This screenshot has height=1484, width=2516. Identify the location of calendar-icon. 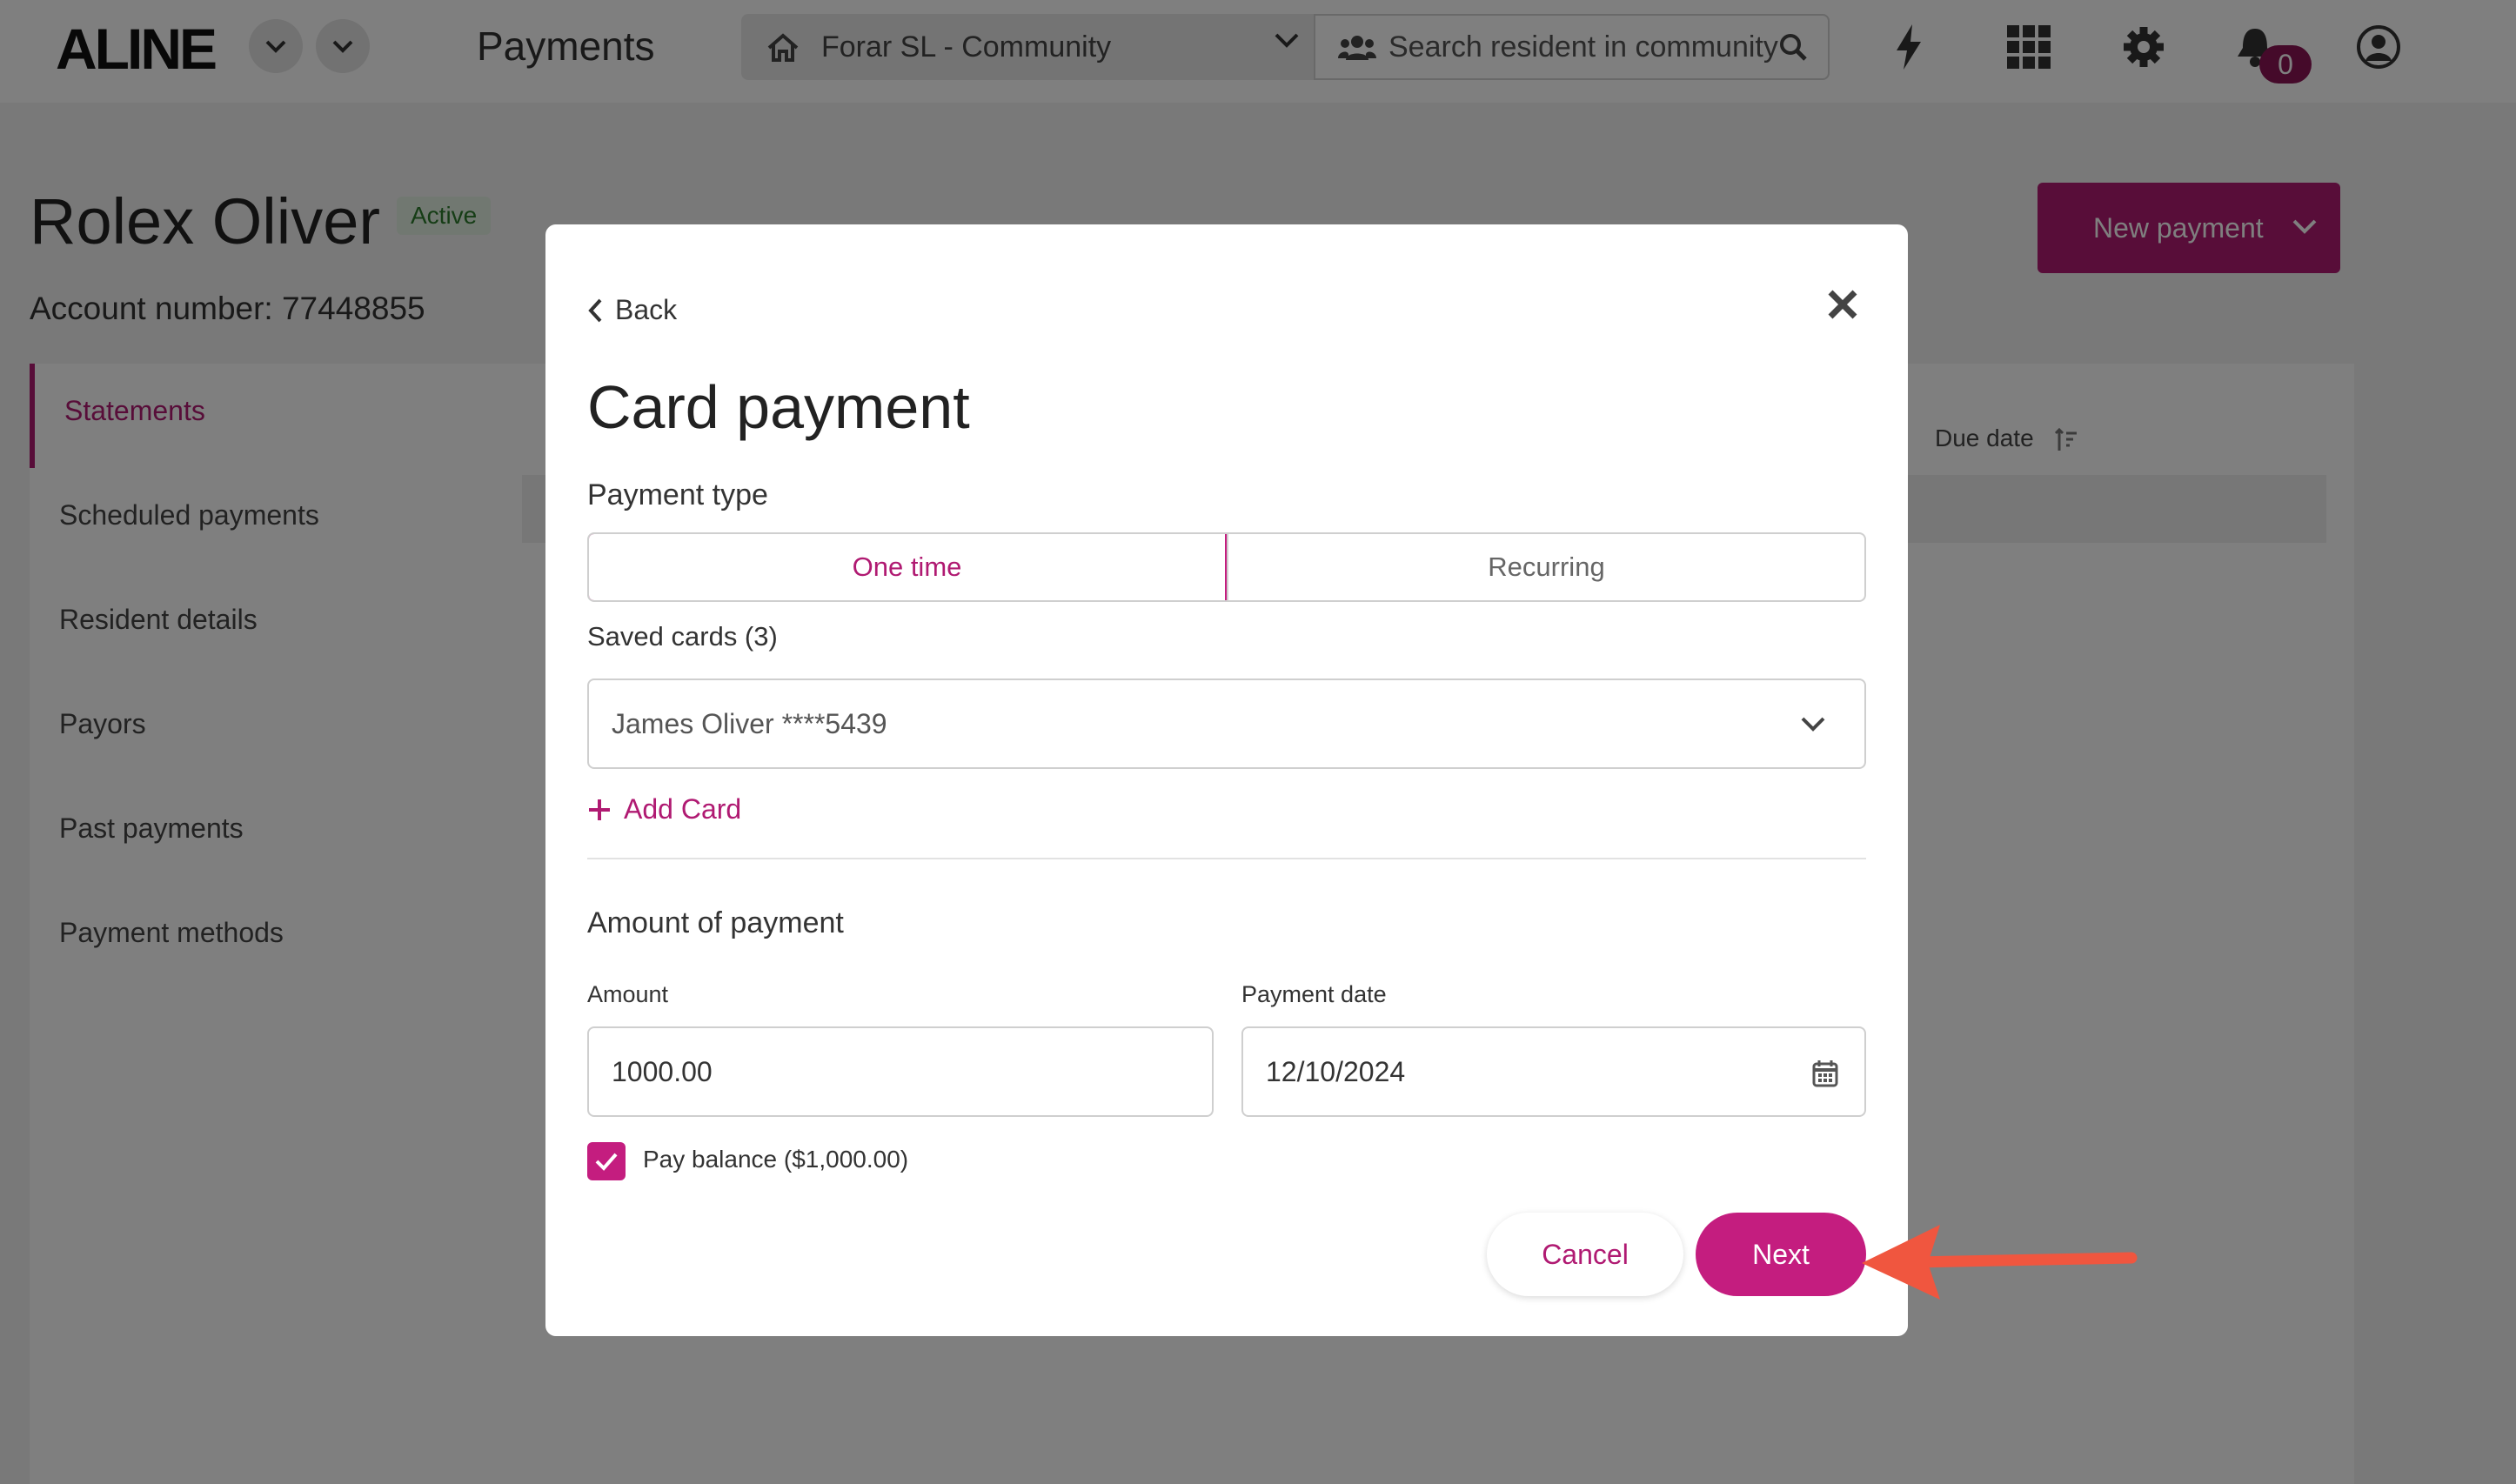
(1825, 1073).